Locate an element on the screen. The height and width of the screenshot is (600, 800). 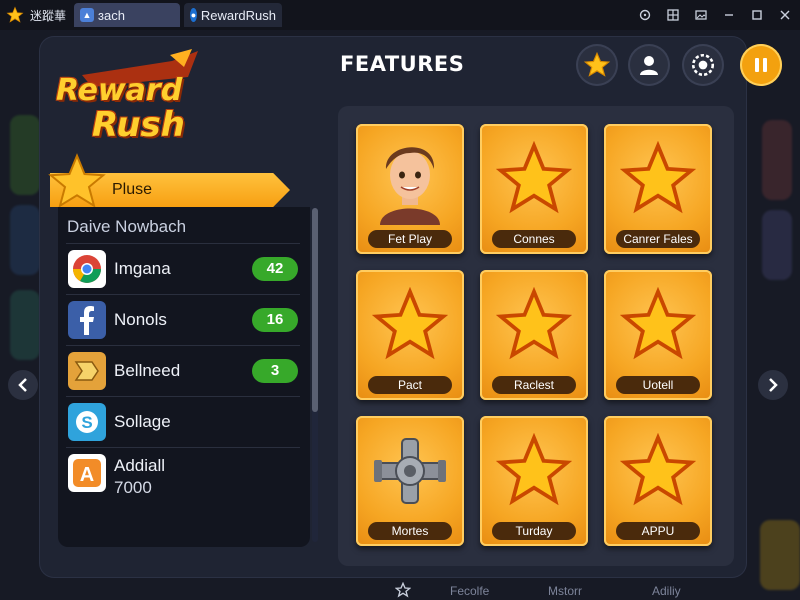
feature-card: Mortes is located at coordinates (410, 481).